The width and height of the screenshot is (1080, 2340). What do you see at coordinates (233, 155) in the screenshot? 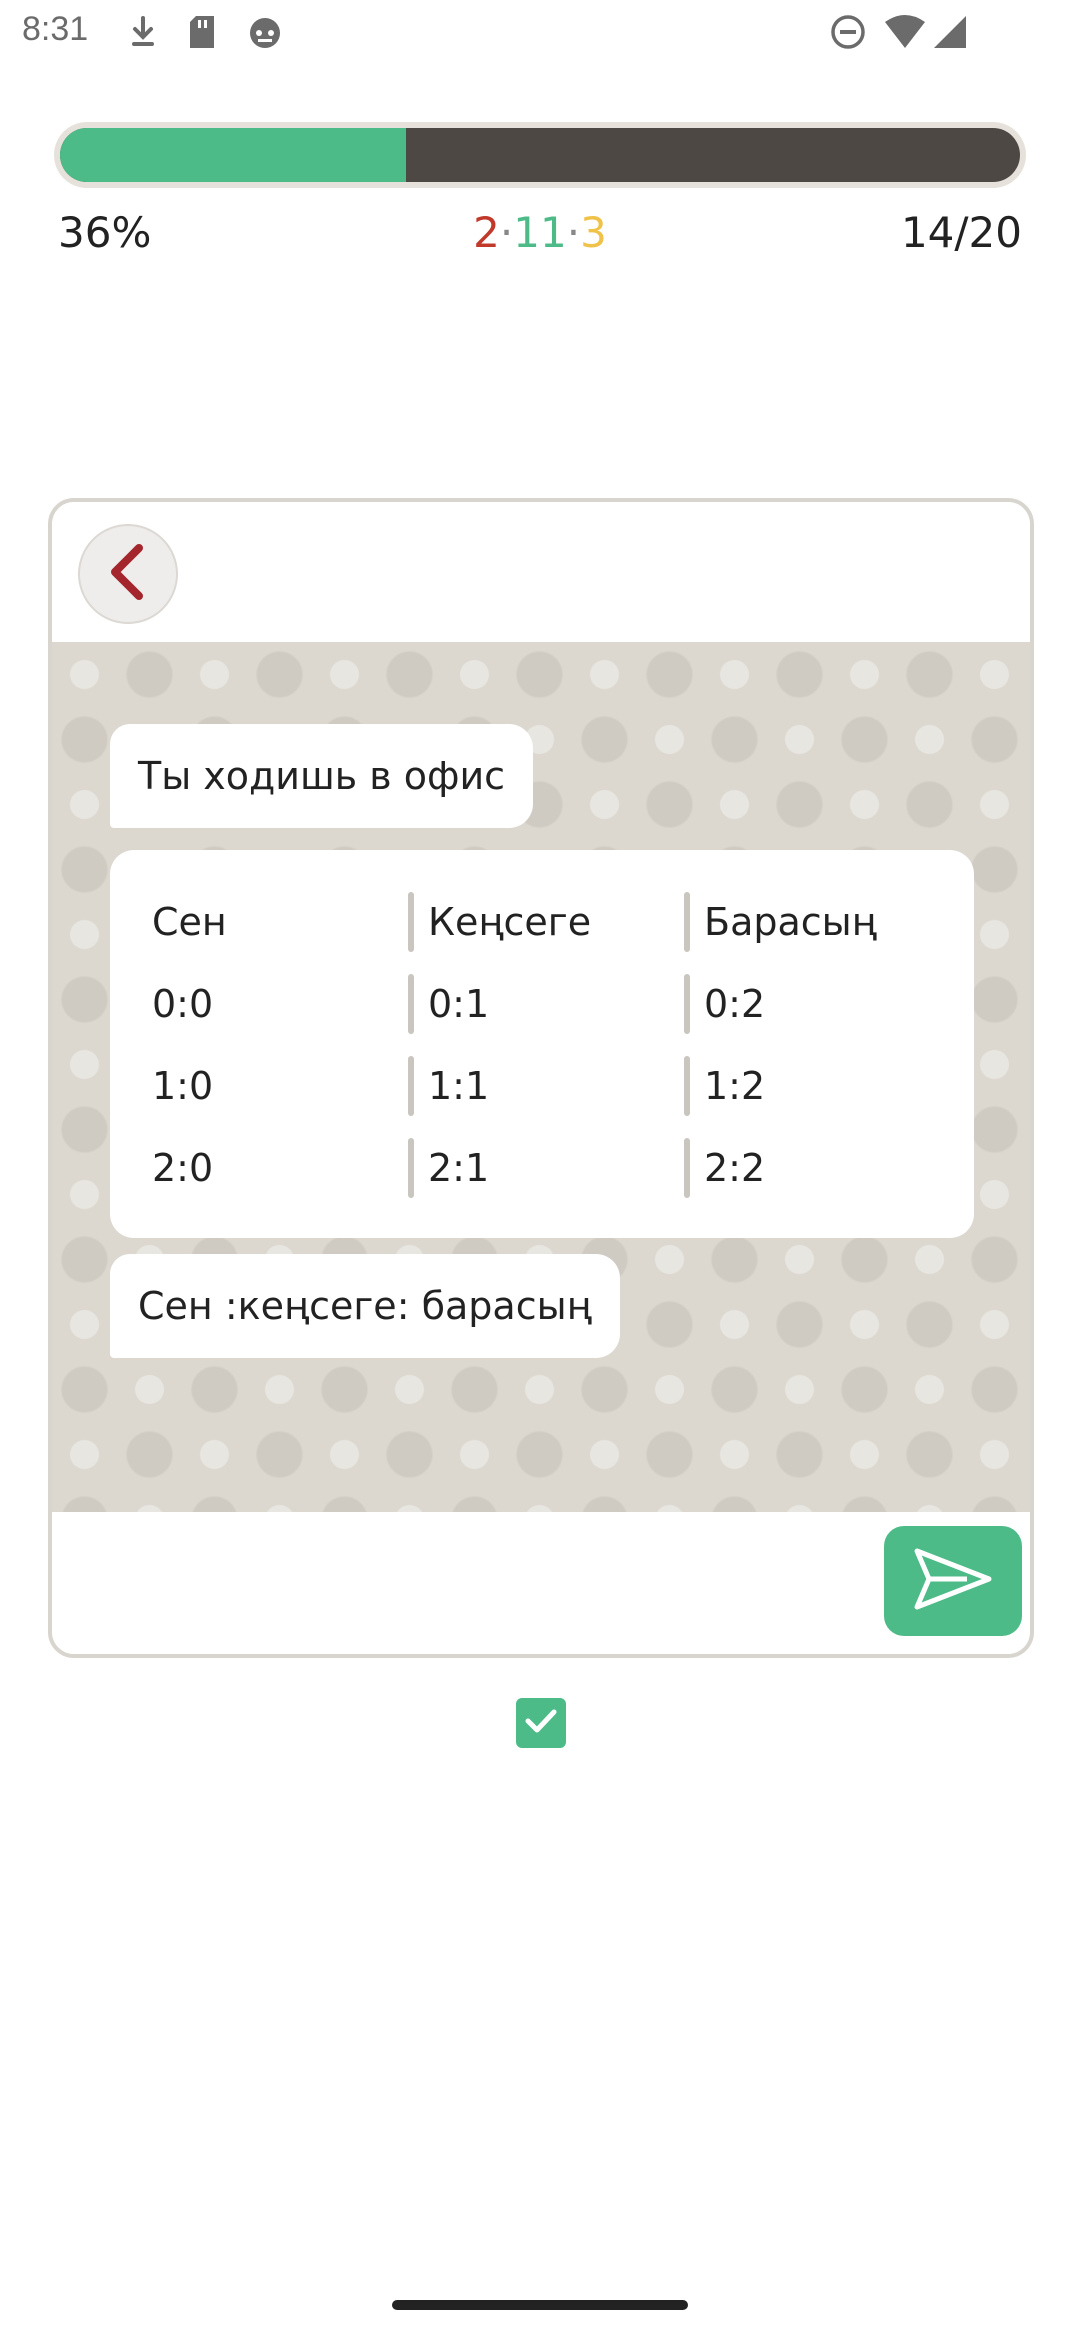
I see `progress-fill` at bounding box center [233, 155].